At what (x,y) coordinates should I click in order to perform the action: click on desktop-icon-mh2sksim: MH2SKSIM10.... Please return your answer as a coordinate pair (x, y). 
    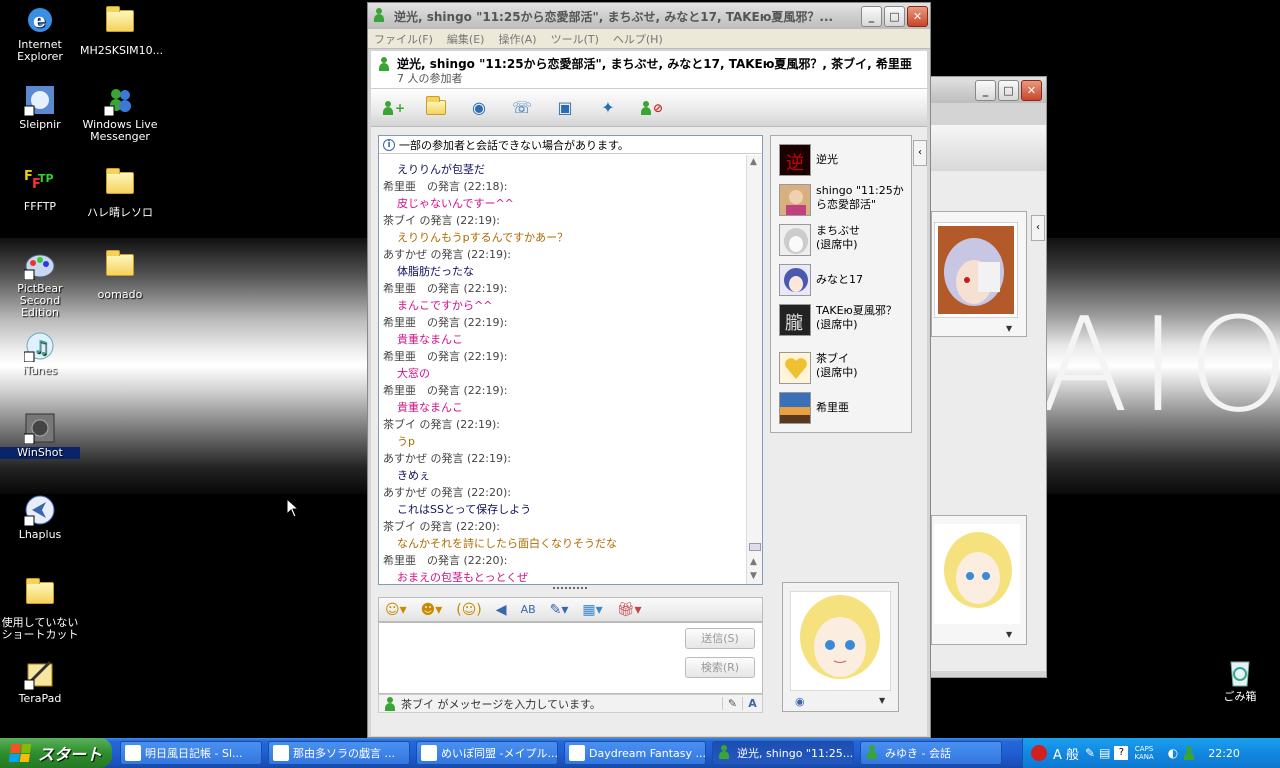
    Looking at the image, I should click on (121, 30).